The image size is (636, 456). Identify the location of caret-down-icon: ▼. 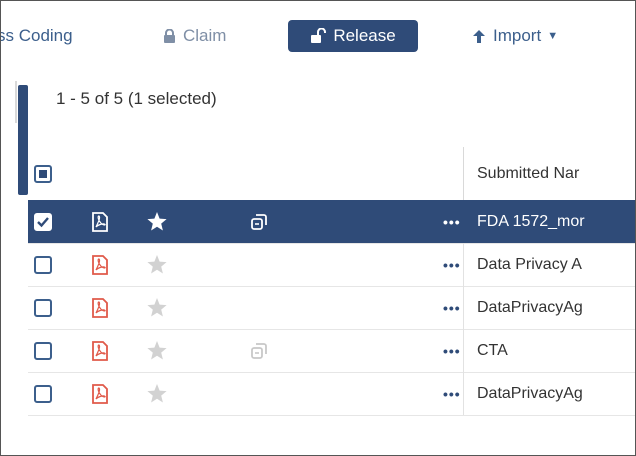
(553, 36).